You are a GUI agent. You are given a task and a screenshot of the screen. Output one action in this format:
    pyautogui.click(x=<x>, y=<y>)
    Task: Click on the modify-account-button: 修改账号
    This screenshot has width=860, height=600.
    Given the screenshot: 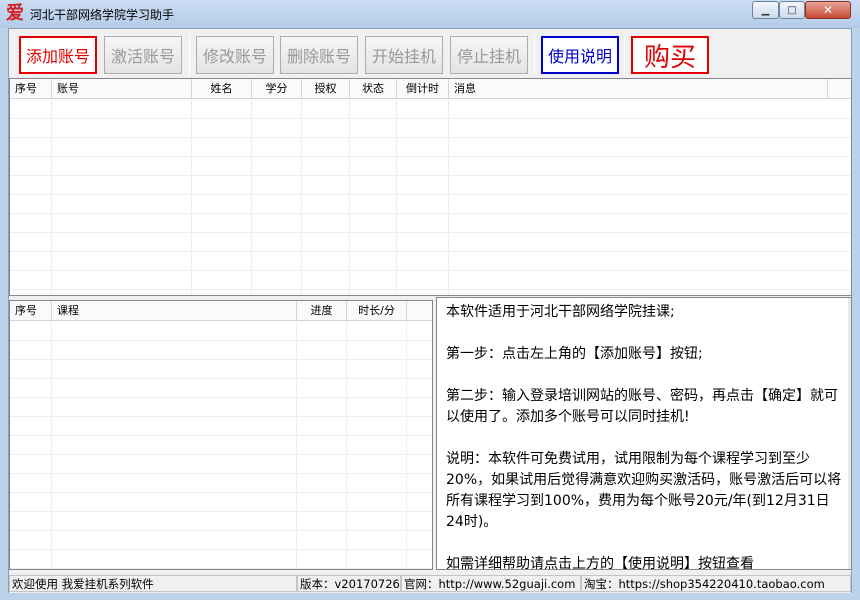 What is the action you would take?
    pyautogui.click(x=235, y=55)
    